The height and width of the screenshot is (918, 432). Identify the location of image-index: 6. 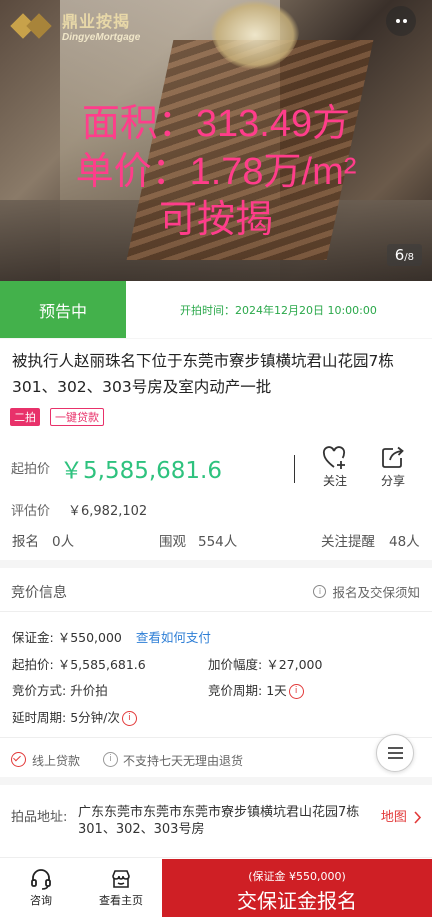
(399, 255).